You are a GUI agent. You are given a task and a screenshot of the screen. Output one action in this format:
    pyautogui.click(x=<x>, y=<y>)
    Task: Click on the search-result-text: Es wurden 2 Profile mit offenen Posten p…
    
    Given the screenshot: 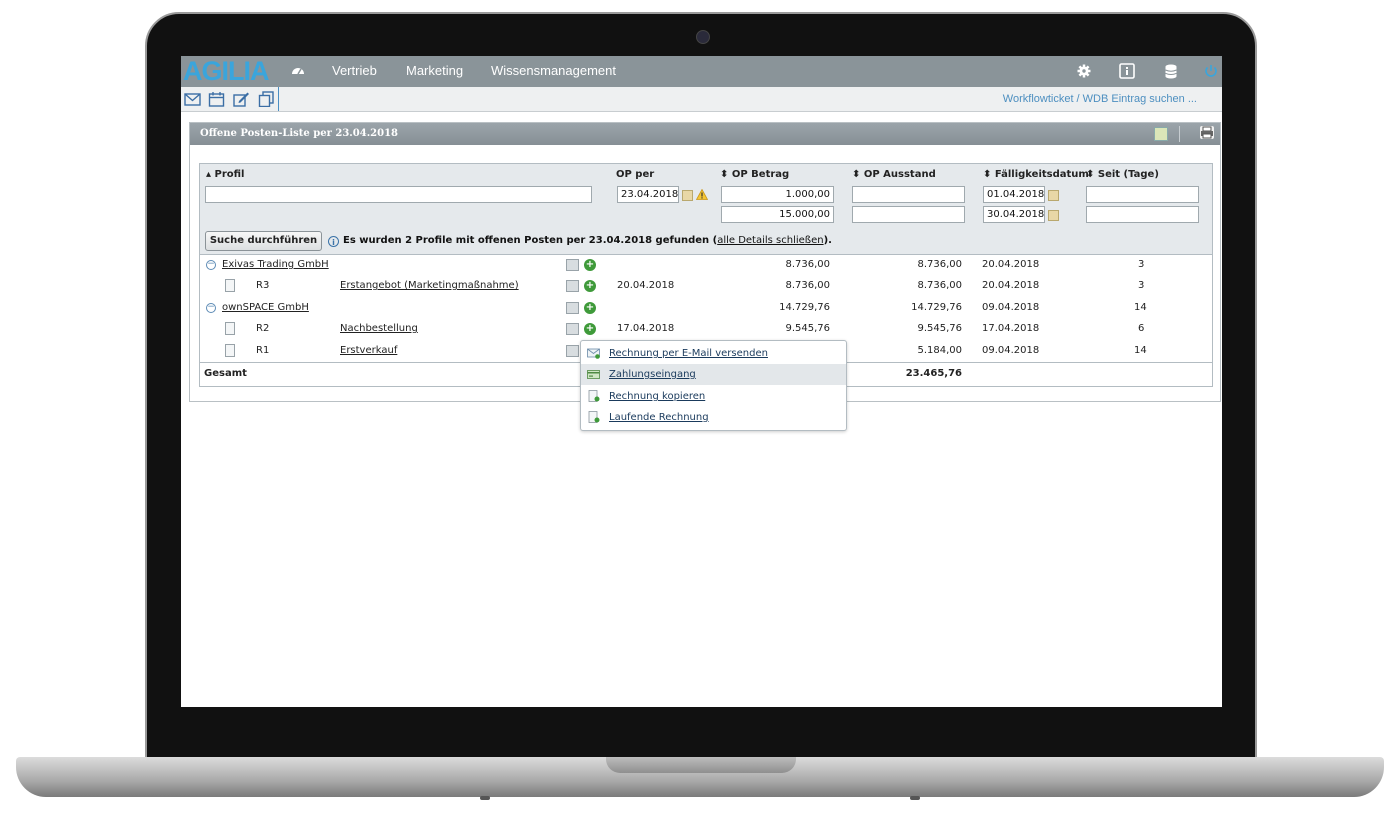 What is the action you would take?
    pyautogui.click(x=530, y=240)
    